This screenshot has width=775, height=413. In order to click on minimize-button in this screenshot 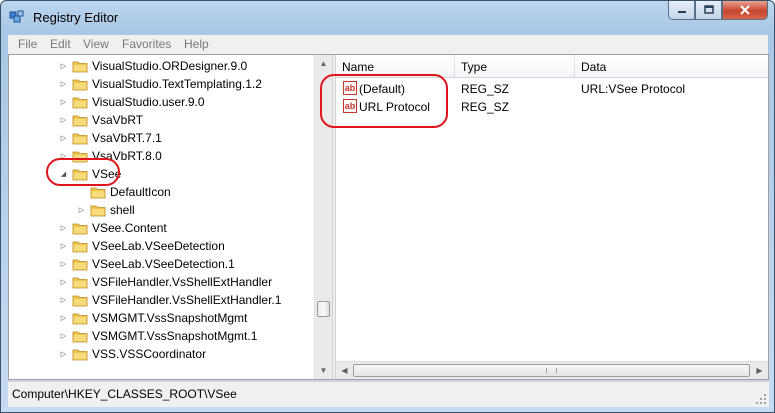, I will do `click(681, 10)`.